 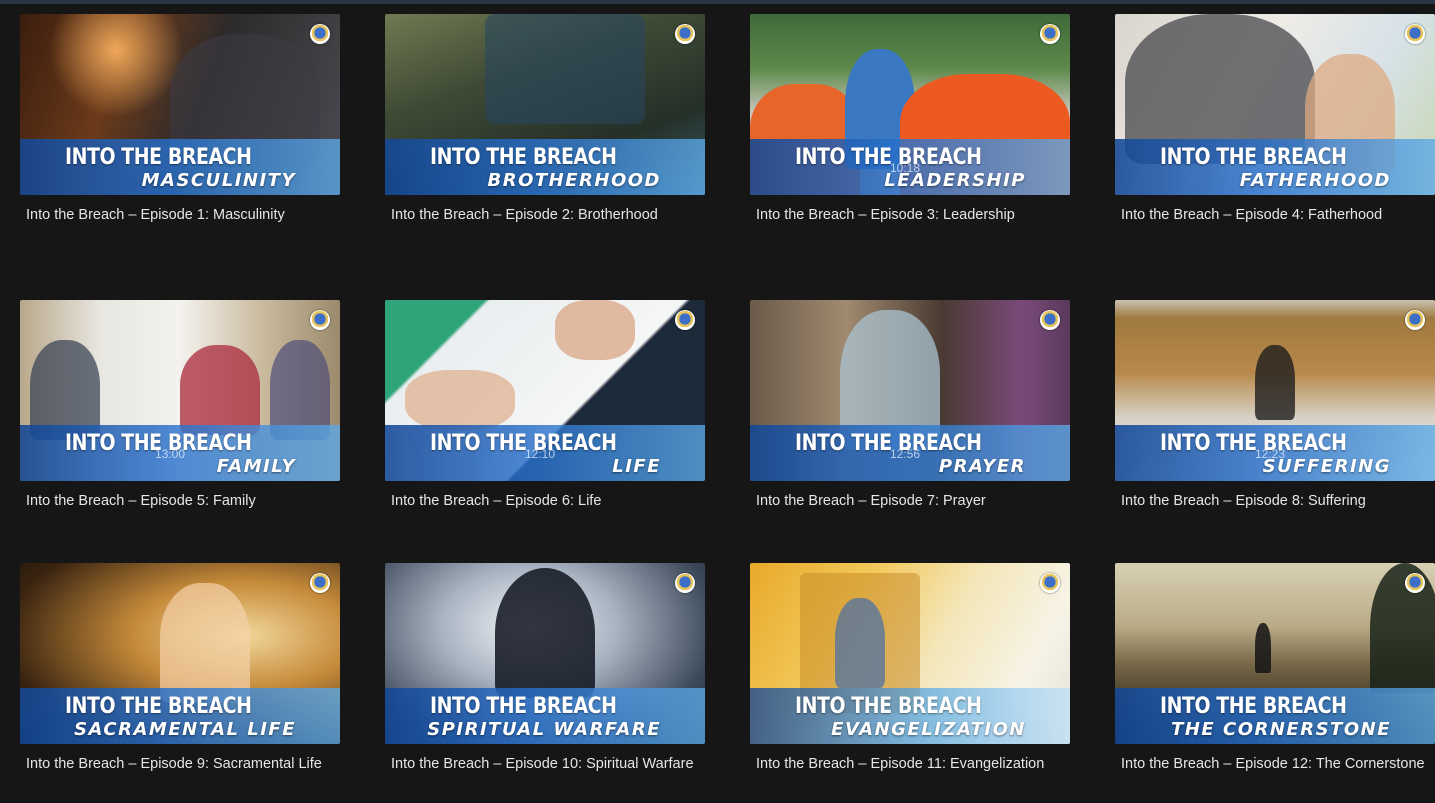 I want to click on banner-subtitle: THE CORNERSTONE, so click(x=1281, y=729).